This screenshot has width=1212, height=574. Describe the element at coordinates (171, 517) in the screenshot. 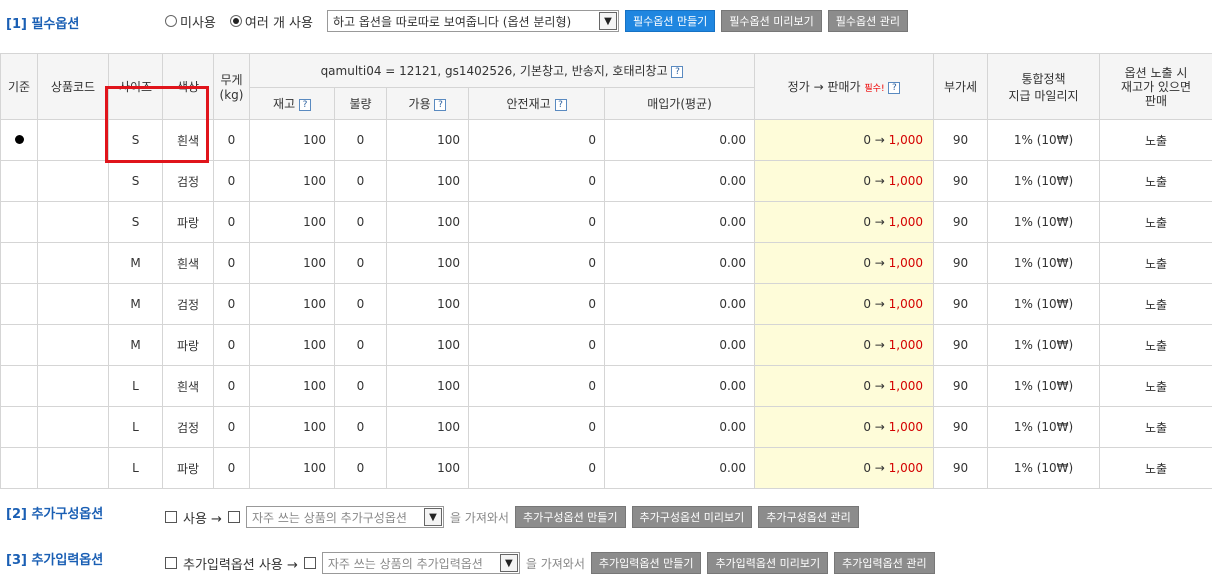

I see `addon-use-checkbox` at that location.